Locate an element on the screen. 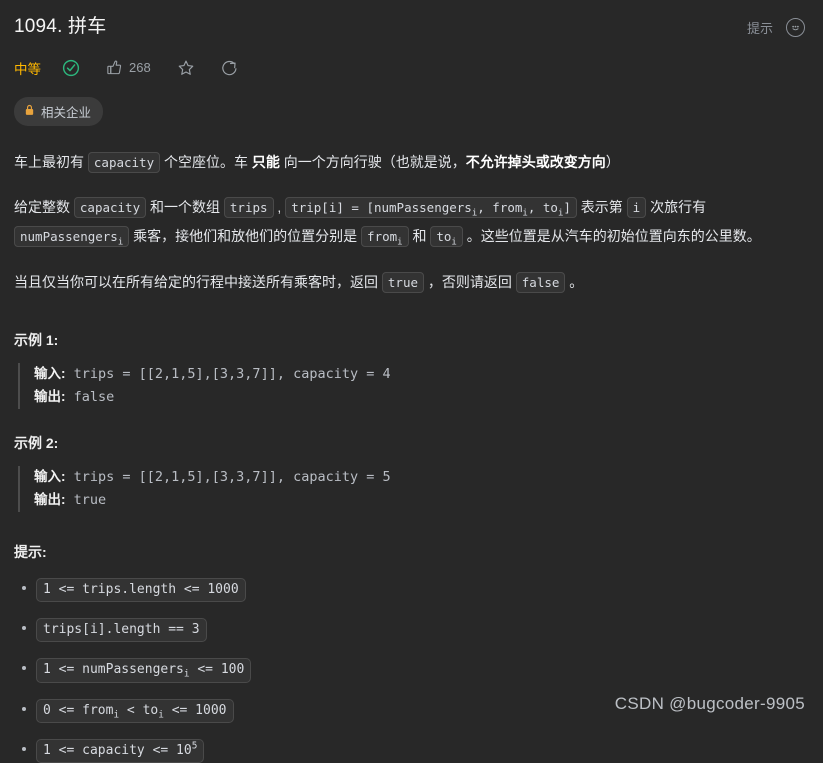  desc-p1-seg2: 个空座位。车 is located at coordinates (206, 161).